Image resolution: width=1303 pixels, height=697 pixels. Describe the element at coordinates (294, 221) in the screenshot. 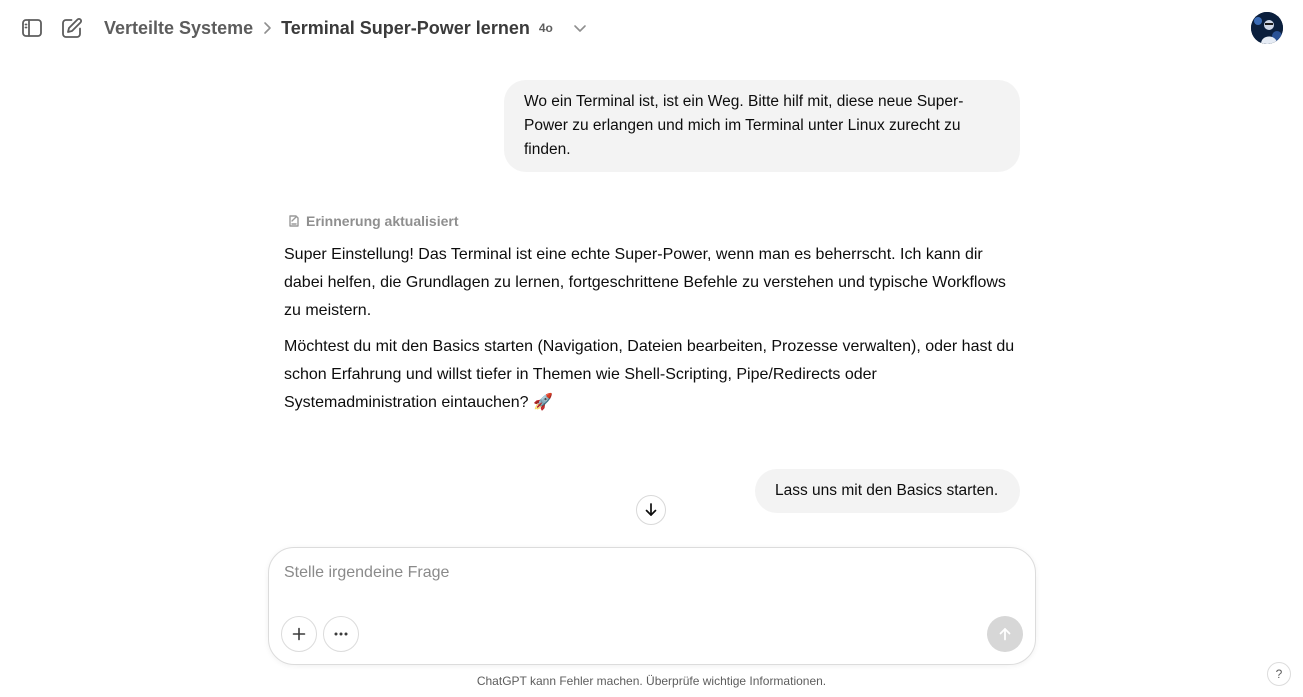

I see `memory-icon` at that location.